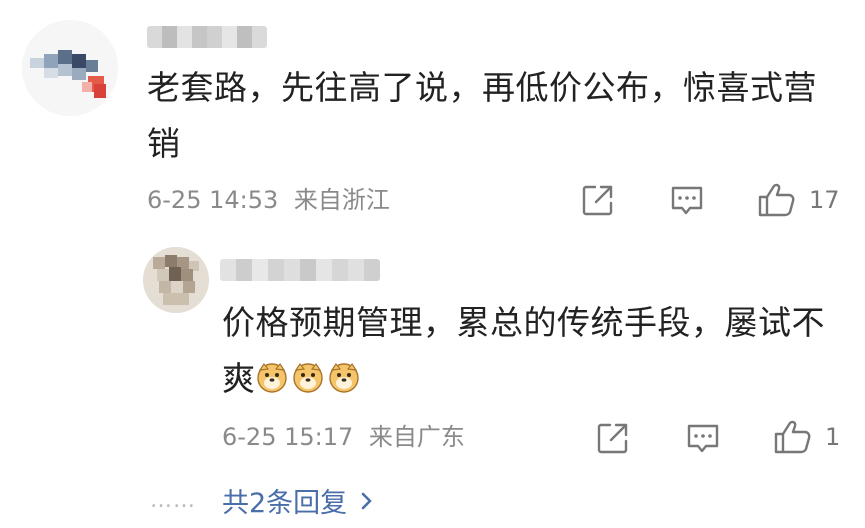  I want to click on reply-meta: 6-25 15:17 来自广东, so click(343, 437).